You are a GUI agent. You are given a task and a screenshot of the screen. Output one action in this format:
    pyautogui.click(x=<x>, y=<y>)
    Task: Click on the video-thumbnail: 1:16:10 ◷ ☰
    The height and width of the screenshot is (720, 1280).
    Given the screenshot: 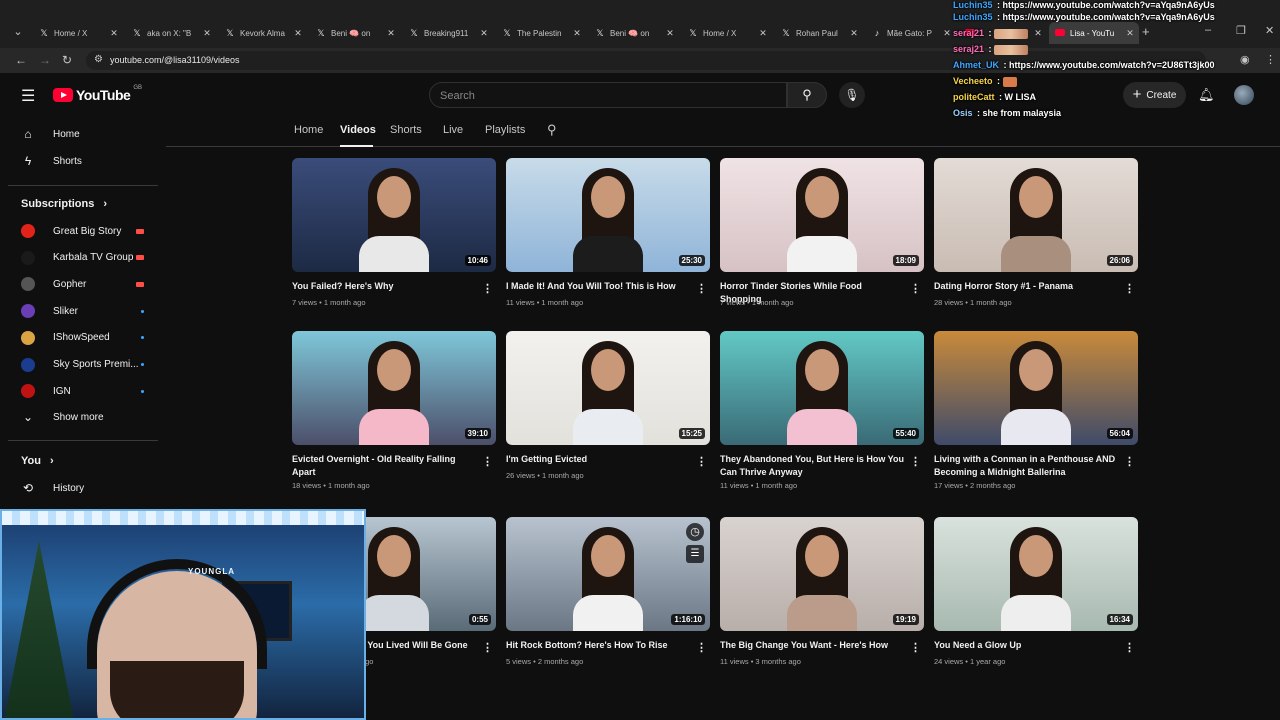 What is the action you would take?
    pyautogui.click(x=608, y=574)
    